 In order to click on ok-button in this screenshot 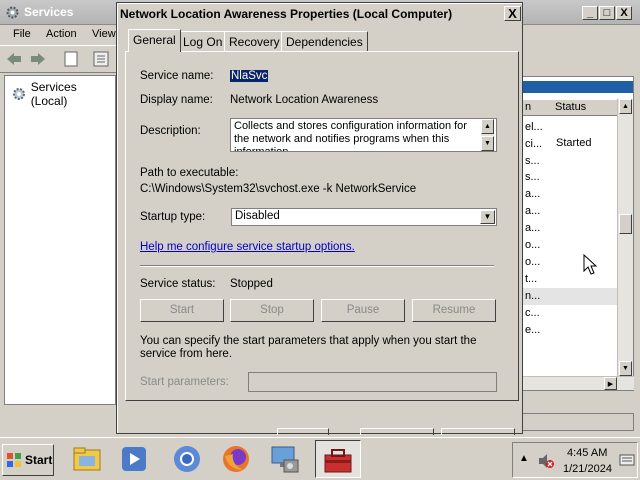, I will do `click(303, 431)`.